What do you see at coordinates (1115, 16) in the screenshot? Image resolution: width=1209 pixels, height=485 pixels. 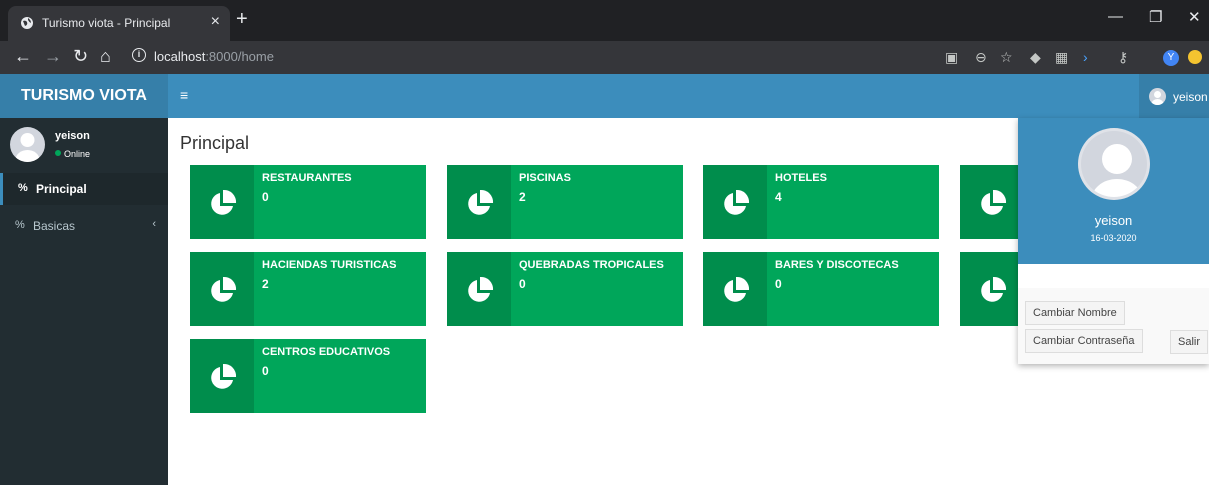 I see `minimize-icon: —` at bounding box center [1115, 16].